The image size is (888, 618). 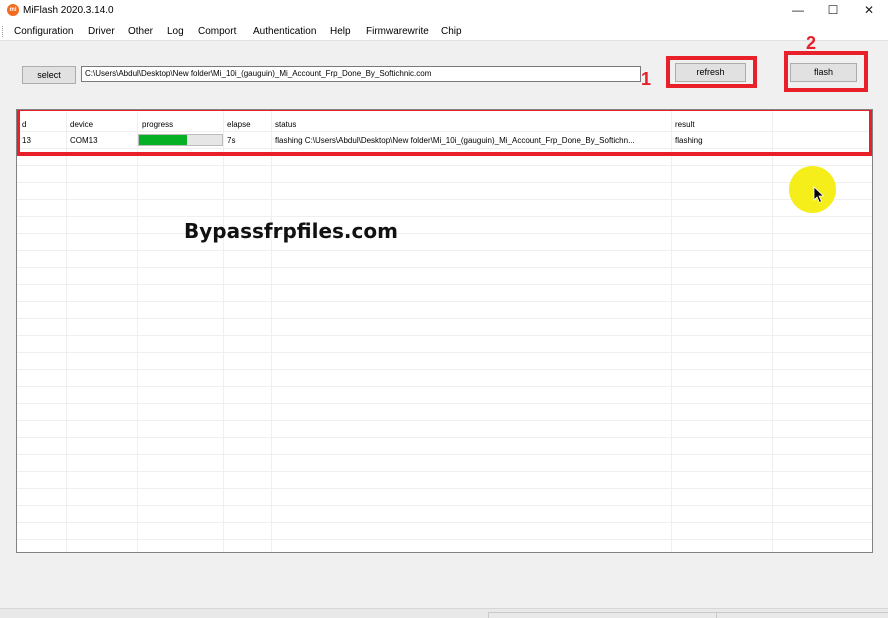 I want to click on menu-grip, so click(x=3, y=31).